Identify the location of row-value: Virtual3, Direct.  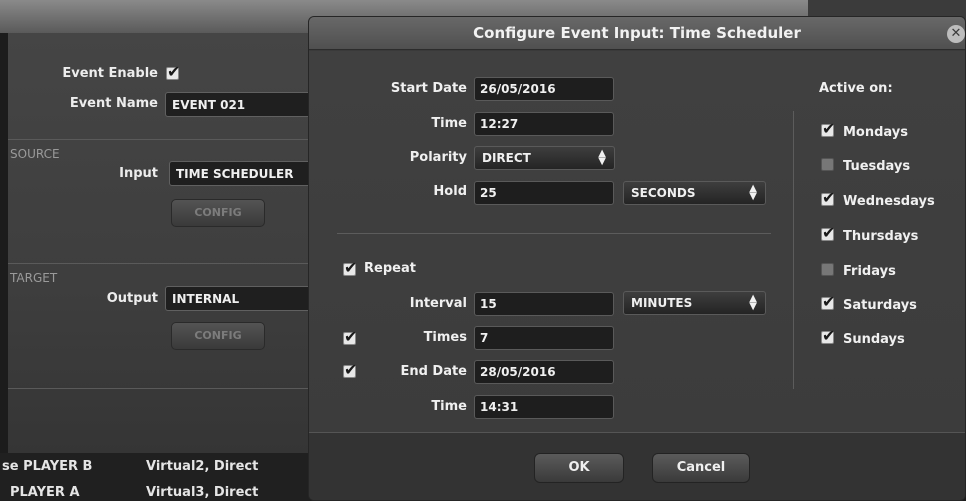
(202, 492).